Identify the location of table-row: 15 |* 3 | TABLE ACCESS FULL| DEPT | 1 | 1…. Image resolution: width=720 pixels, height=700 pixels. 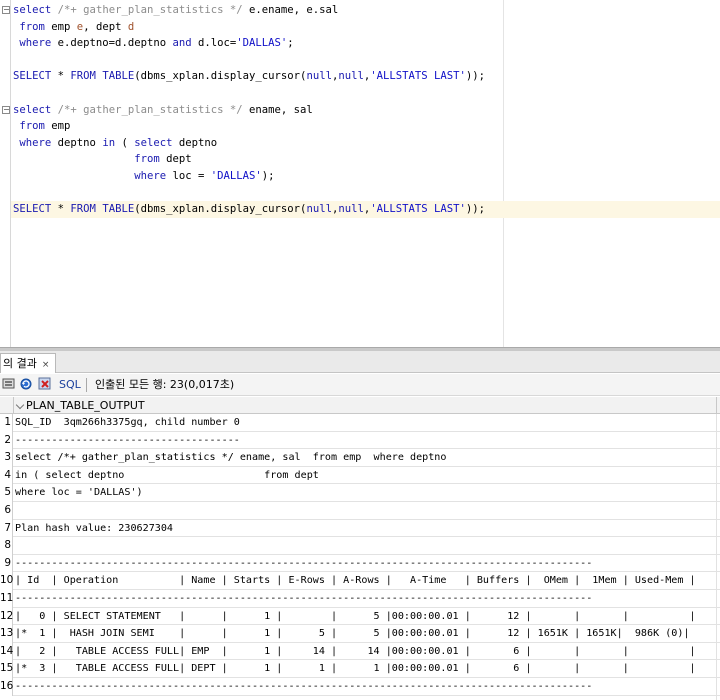
(360, 669).